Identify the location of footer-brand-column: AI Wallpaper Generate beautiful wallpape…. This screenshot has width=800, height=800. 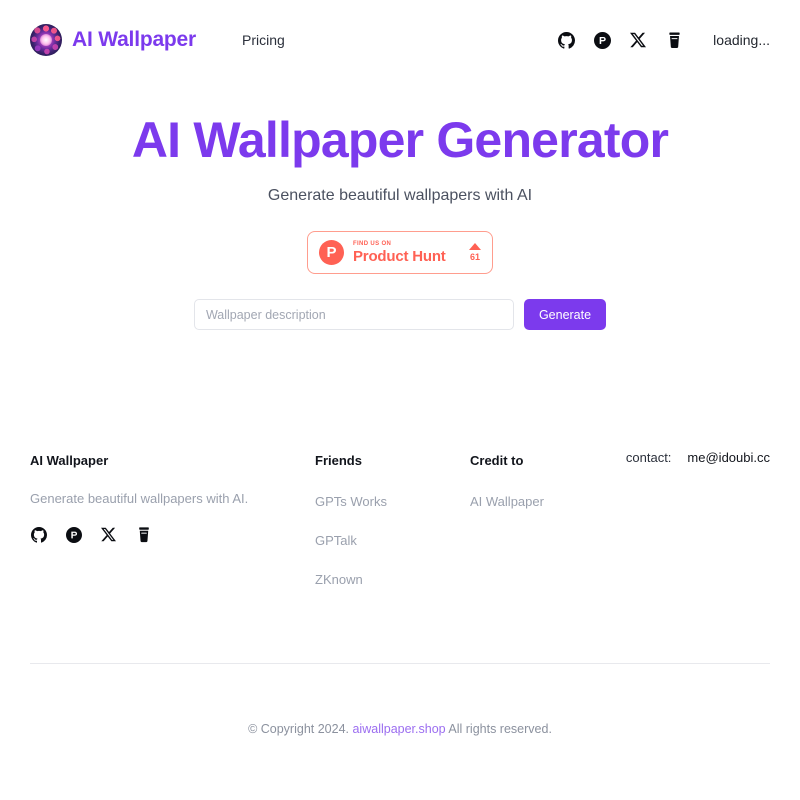
(172, 496).